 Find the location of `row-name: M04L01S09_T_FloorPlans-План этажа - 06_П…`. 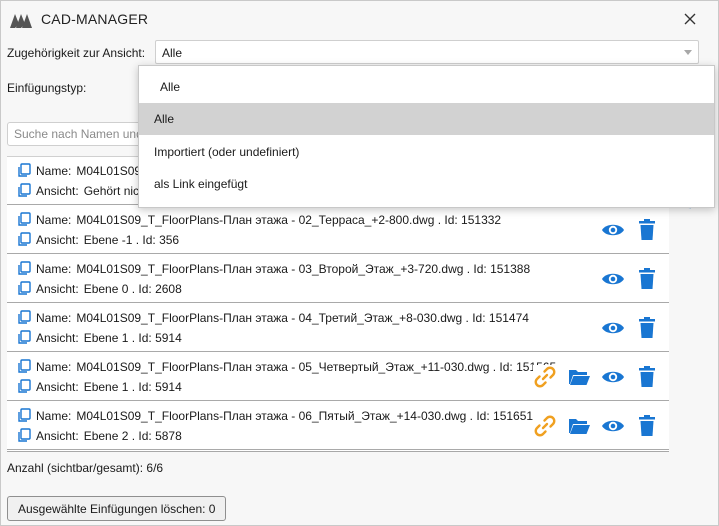

row-name: M04L01S09_T_FloorPlans-План этажа - 06_П… is located at coordinates (305, 416).